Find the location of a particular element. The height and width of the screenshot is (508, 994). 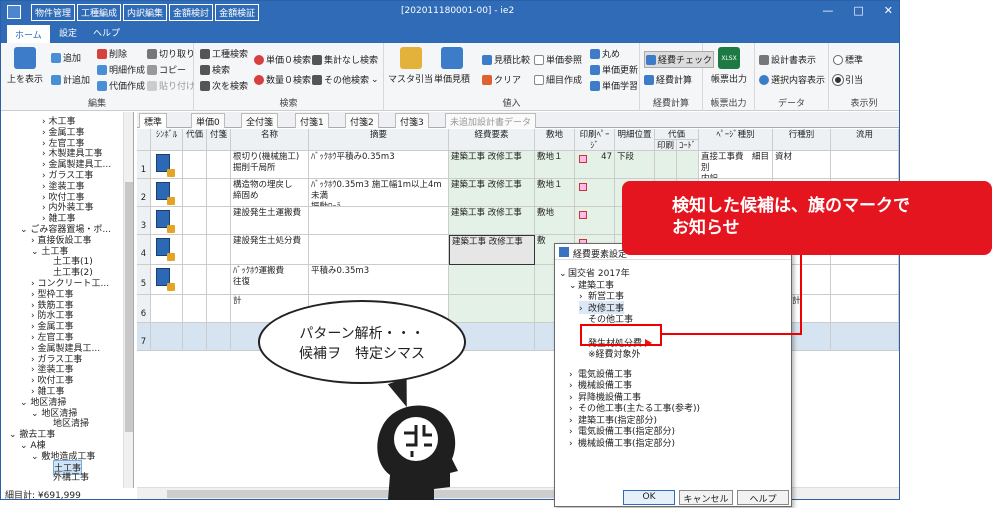

selected-show-button: 選択内容表示 is located at coordinates (792, 79).